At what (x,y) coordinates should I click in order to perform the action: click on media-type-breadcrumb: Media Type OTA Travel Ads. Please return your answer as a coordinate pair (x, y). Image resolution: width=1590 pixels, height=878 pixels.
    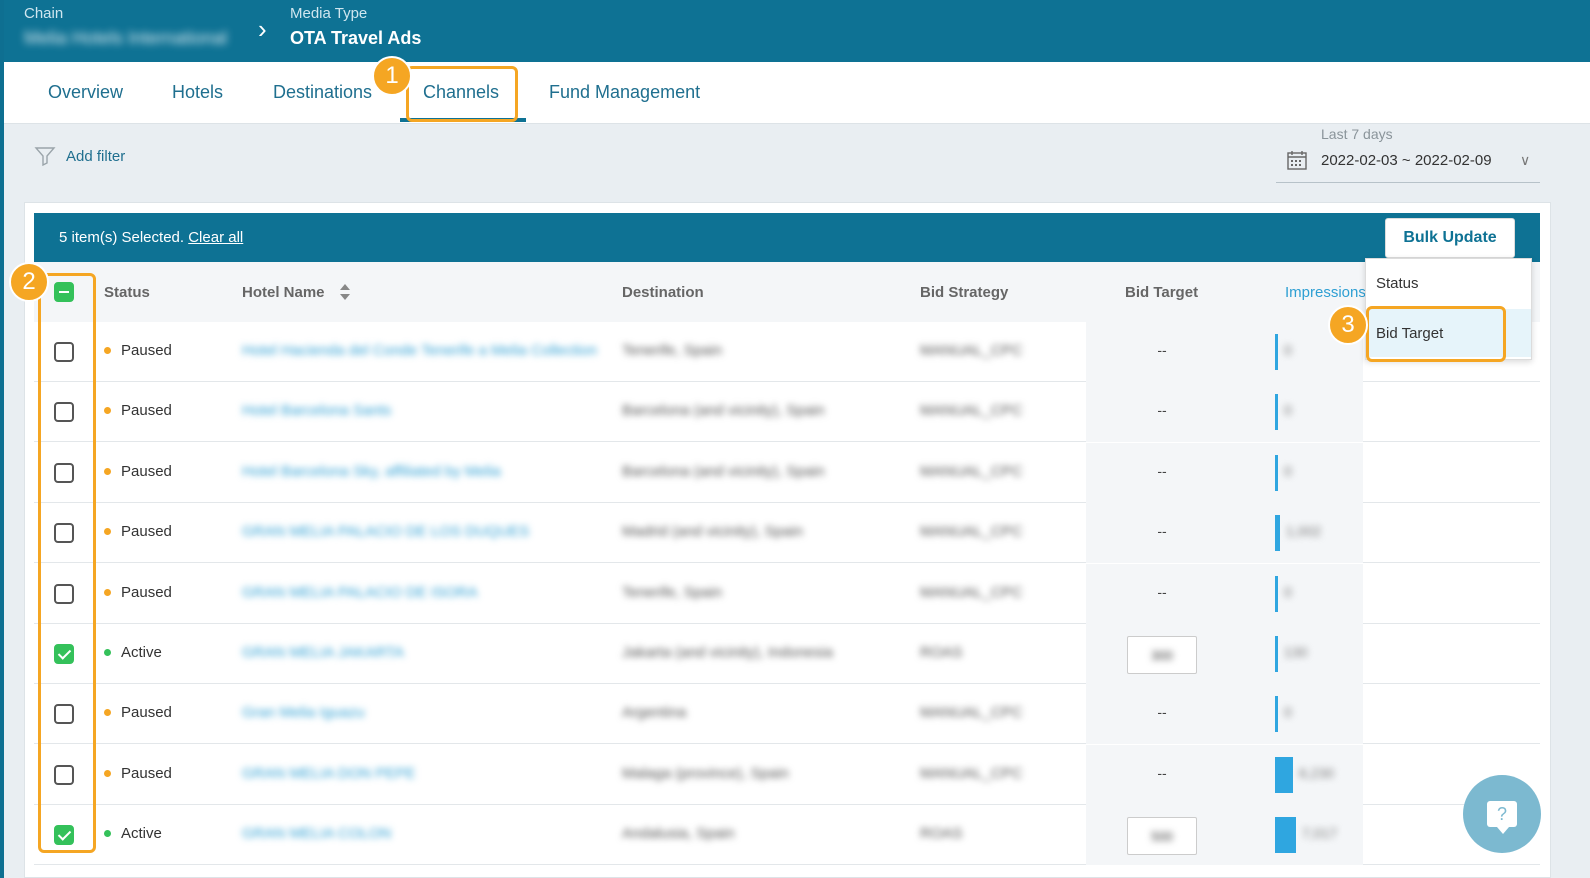
    Looking at the image, I should click on (355, 27).